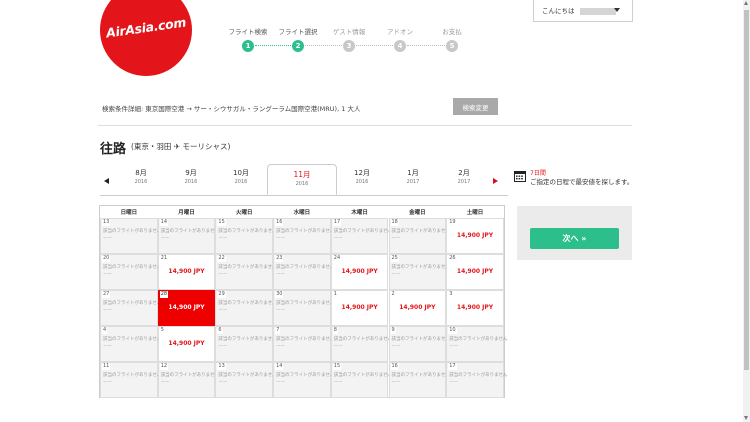 Image resolution: width=750 pixels, height=422 pixels. What do you see at coordinates (475, 106) in the screenshot?
I see `change-search-button: 検索変更` at bounding box center [475, 106].